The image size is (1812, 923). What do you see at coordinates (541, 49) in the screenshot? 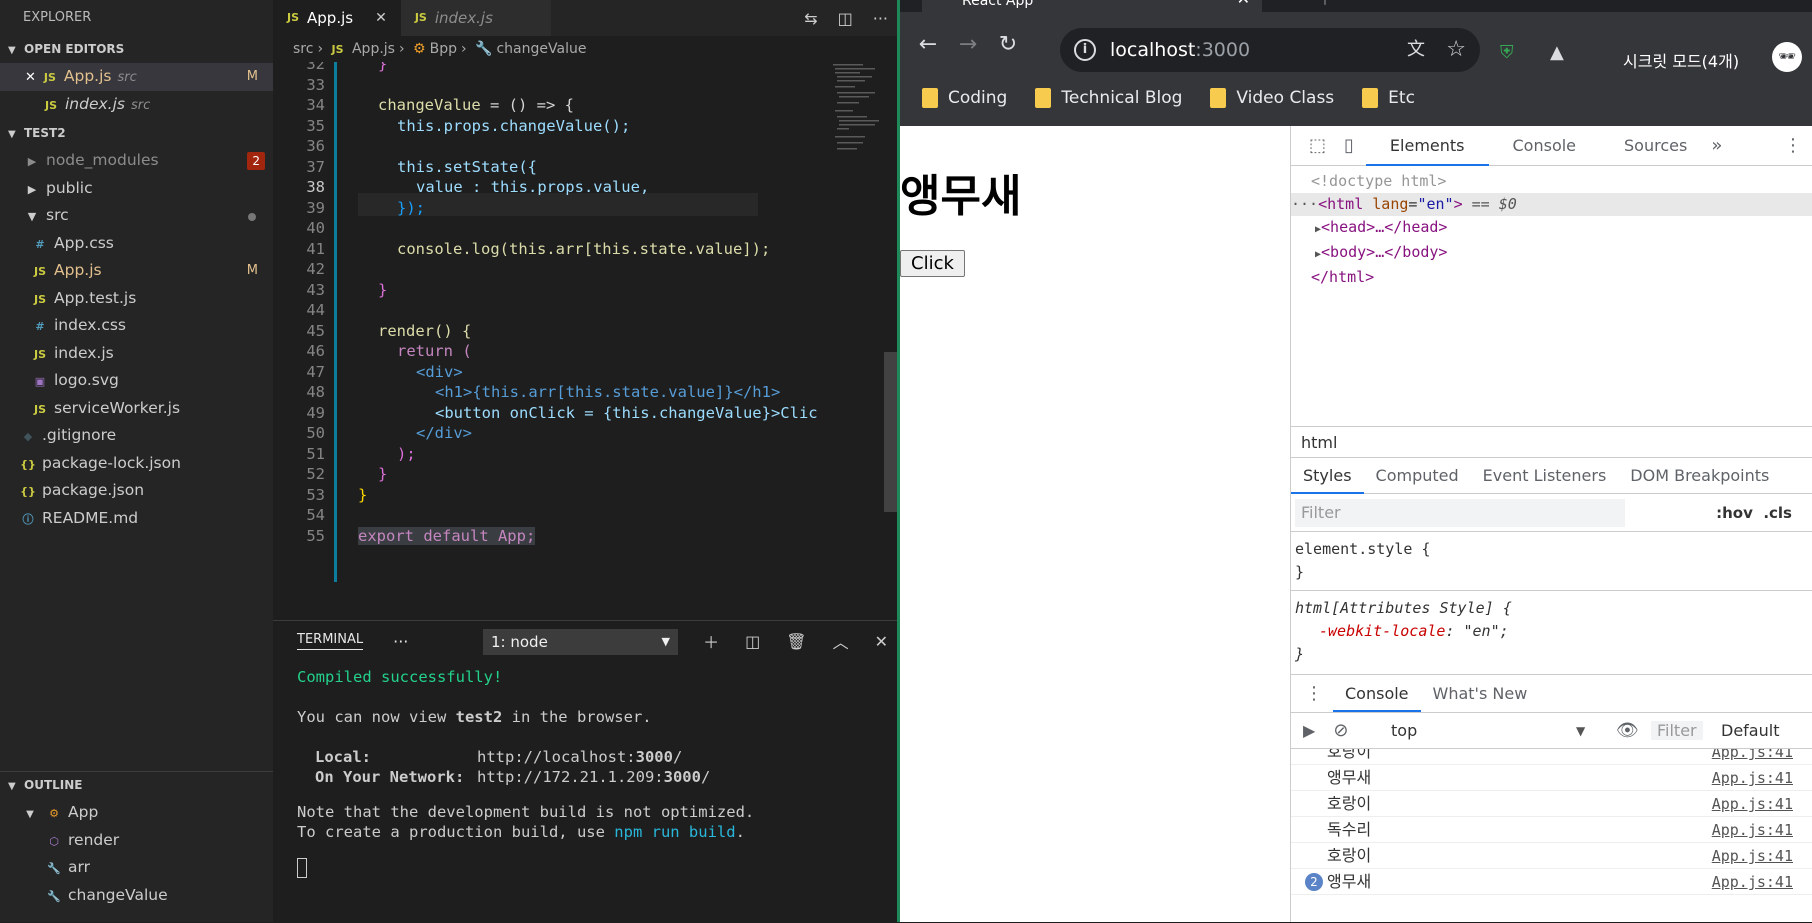
I see `breadcrumb-item: changeValue` at bounding box center [541, 49].